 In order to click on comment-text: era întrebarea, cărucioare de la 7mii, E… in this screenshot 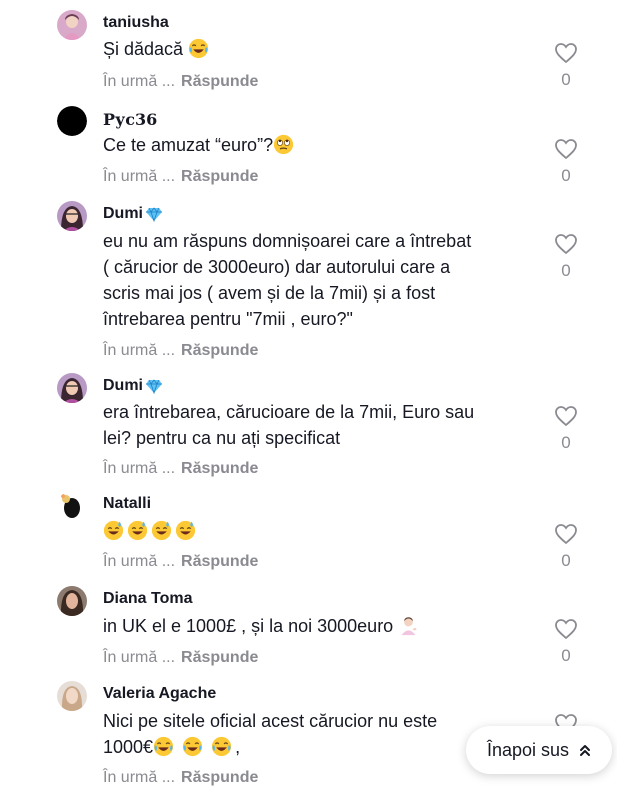, I will do `click(289, 425)`.